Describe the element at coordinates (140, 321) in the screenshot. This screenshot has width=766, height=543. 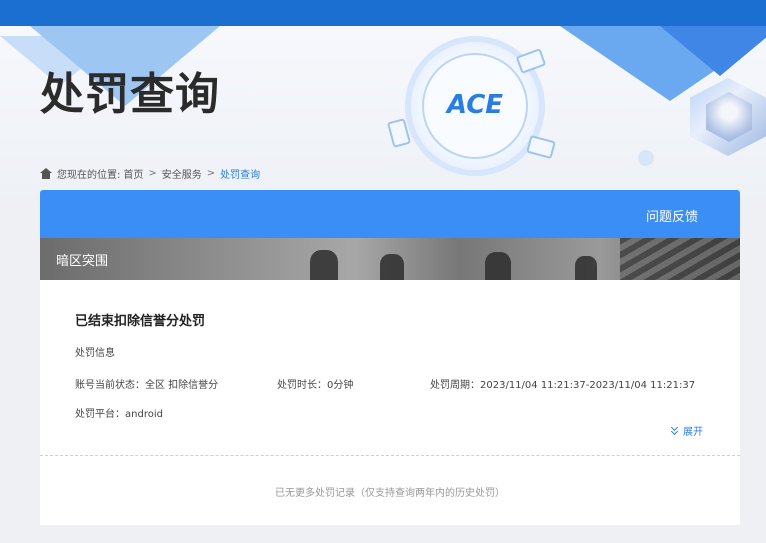
I see `penalty-status-title: 已结束扣除信誉分处罚` at that location.